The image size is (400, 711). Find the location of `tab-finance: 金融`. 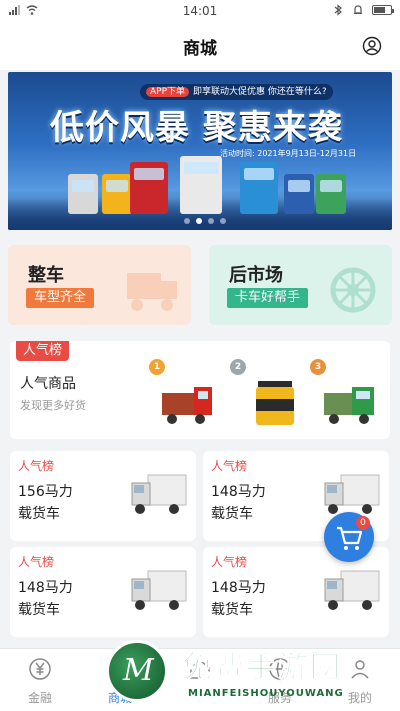

tab-finance: 金融 is located at coordinates (40, 680).